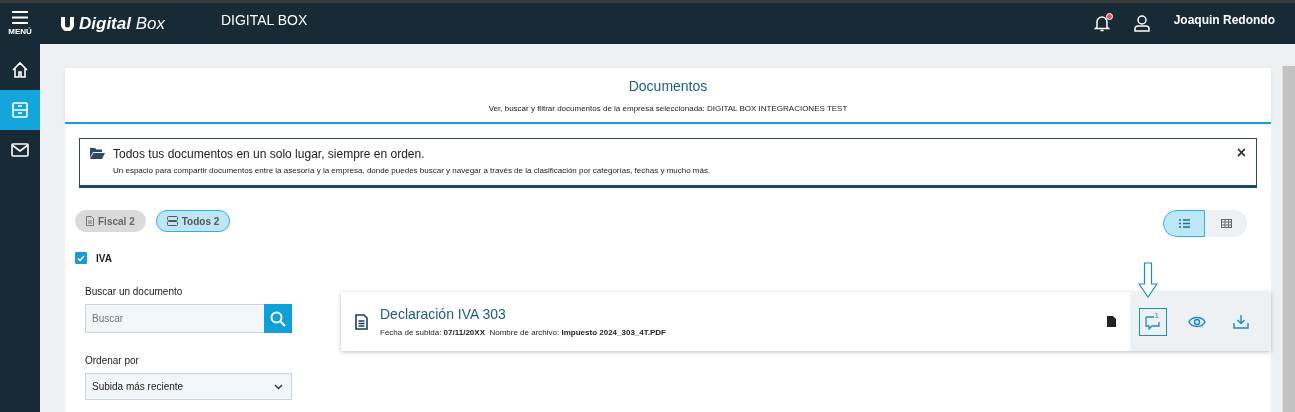  What do you see at coordinates (67, 23) in the screenshot?
I see `logo-icon` at bounding box center [67, 23].